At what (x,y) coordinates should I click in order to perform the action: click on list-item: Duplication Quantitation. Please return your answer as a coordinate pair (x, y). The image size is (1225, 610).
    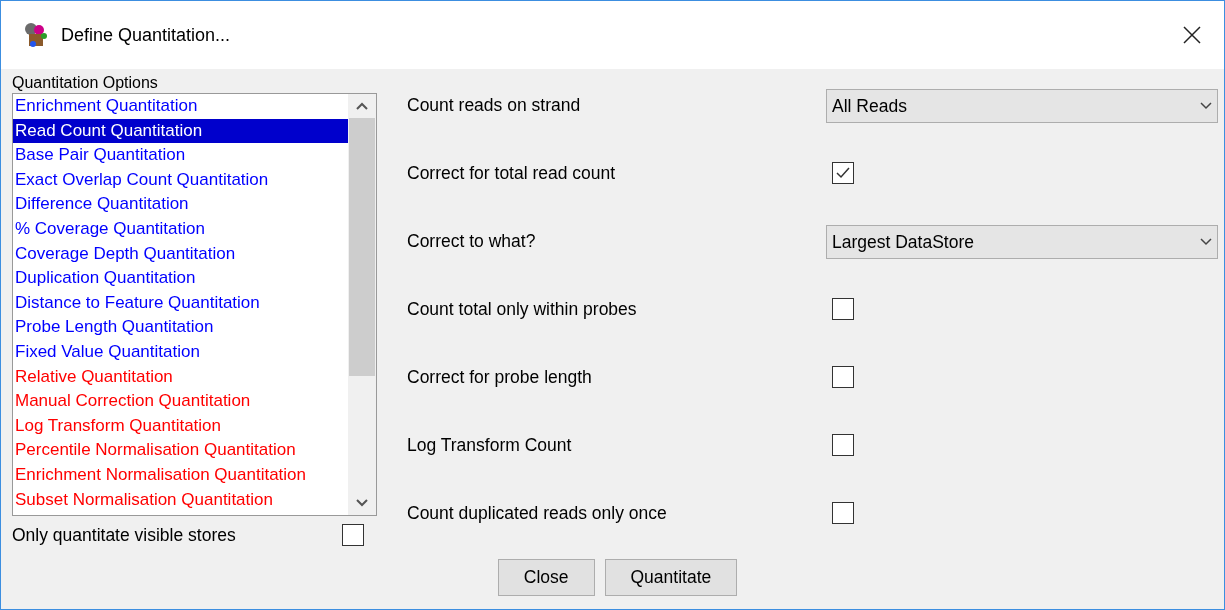
    Looking at the image, I should click on (180, 278).